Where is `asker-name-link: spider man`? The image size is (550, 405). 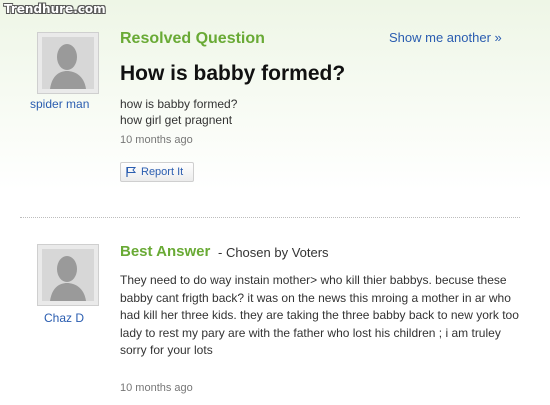
asker-name-link: spider man is located at coordinates (59, 104).